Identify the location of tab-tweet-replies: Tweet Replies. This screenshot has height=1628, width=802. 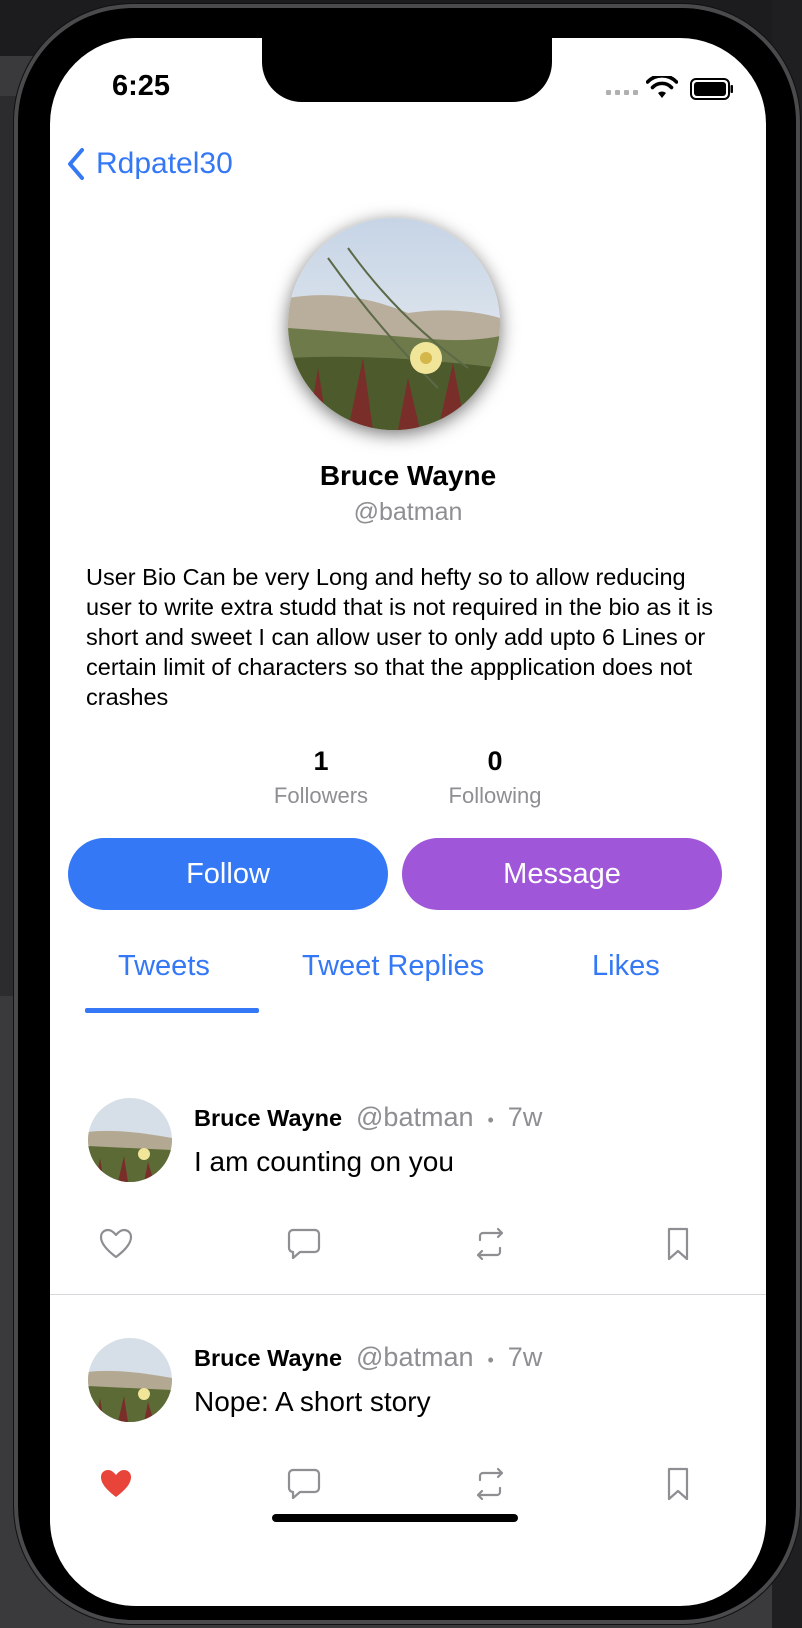
(393, 966).